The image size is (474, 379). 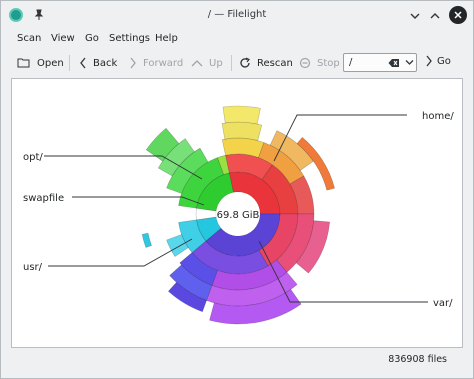 I want to click on menu-settings: Settings, so click(x=129, y=38).